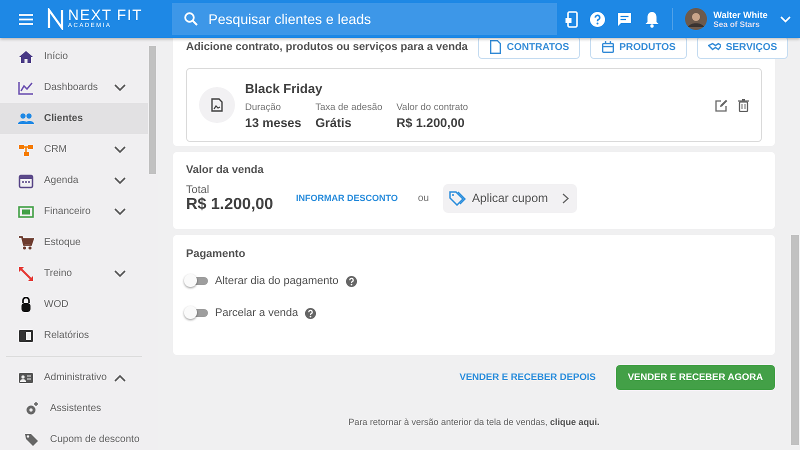 This screenshot has width=800, height=450. I want to click on nav-item: Início, so click(74, 56).